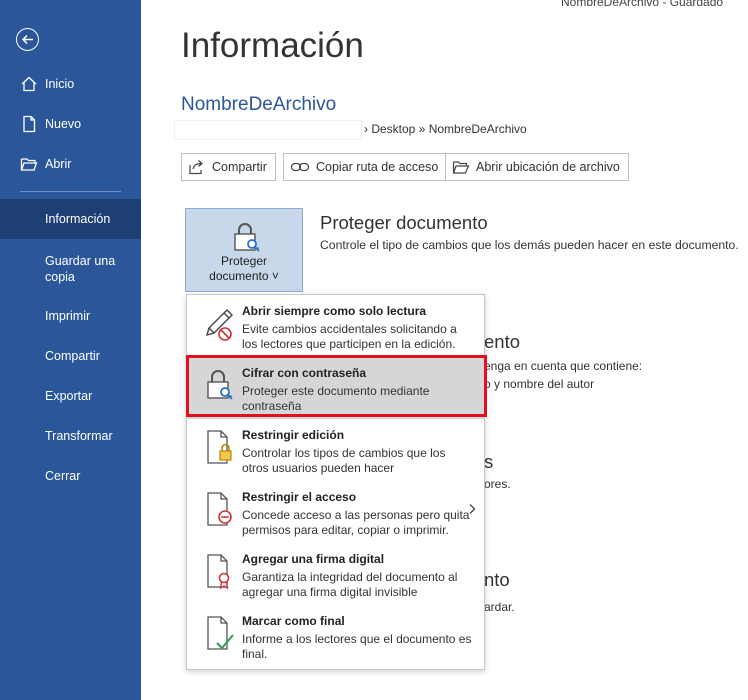  What do you see at coordinates (563, 366) in the screenshot?
I see `inspect-text-fragment: enga en cuenta que contiene:` at bounding box center [563, 366].